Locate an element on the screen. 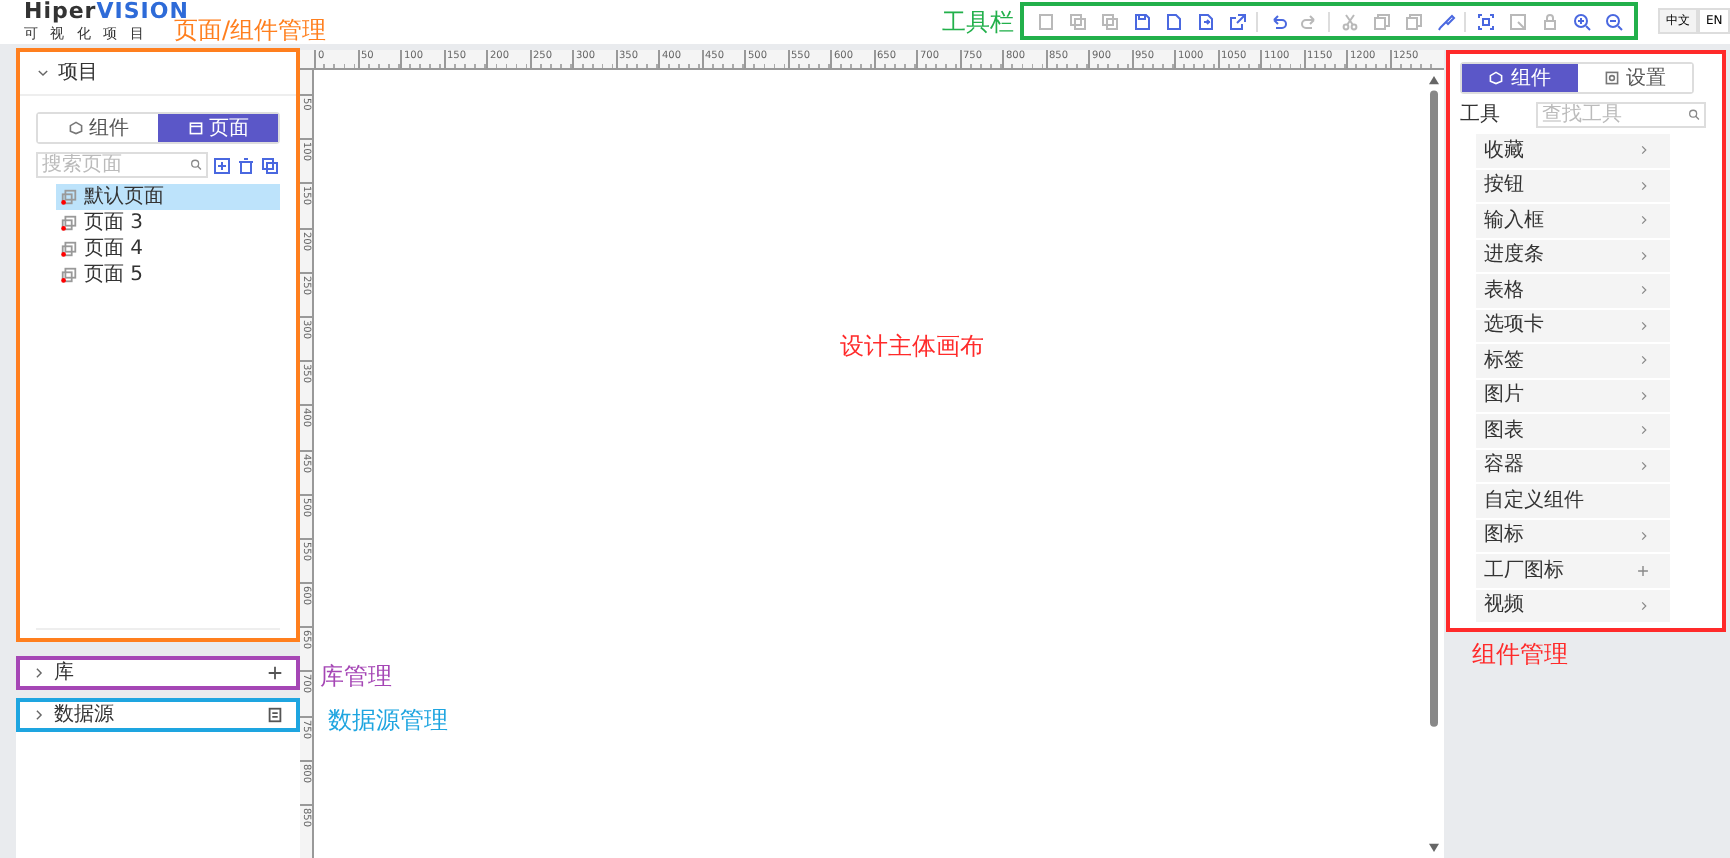 The height and width of the screenshot is (858, 1730). category-label: 图表 is located at coordinates (1504, 431).